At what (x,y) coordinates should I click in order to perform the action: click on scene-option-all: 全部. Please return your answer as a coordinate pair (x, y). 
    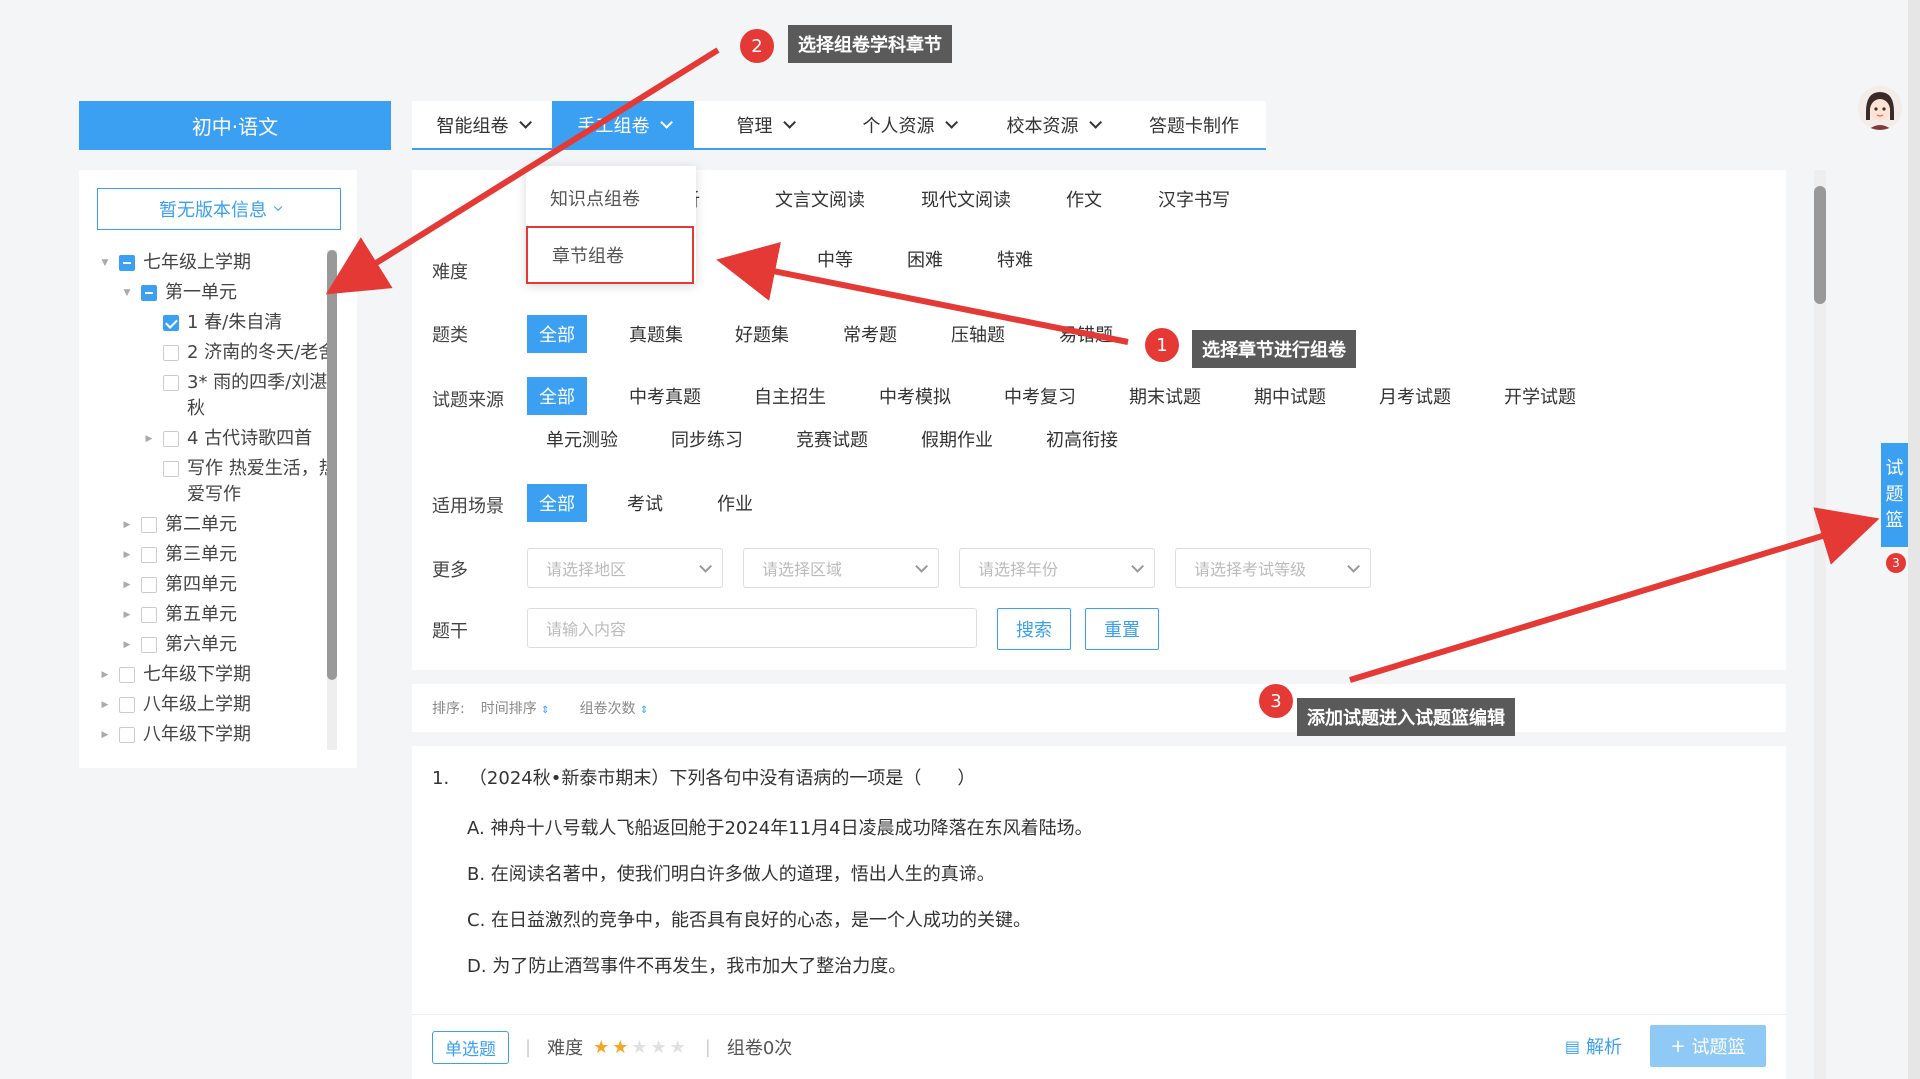
    Looking at the image, I should click on (557, 503).